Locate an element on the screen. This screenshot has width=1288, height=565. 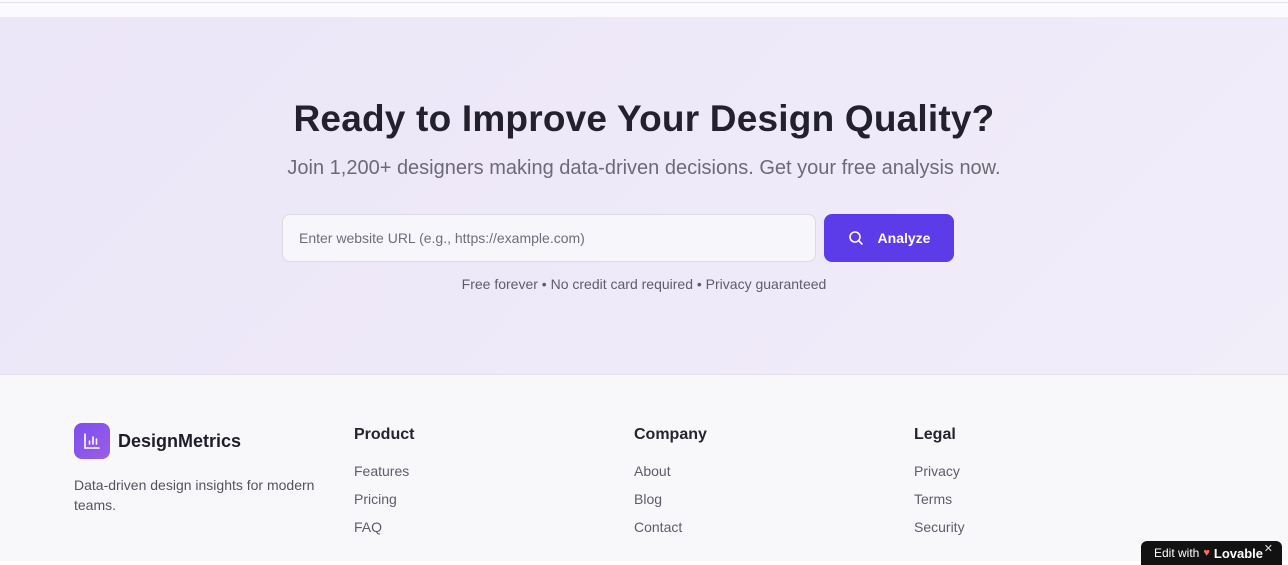
footer-link-blog: Blog is located at coordinates (670, 505).